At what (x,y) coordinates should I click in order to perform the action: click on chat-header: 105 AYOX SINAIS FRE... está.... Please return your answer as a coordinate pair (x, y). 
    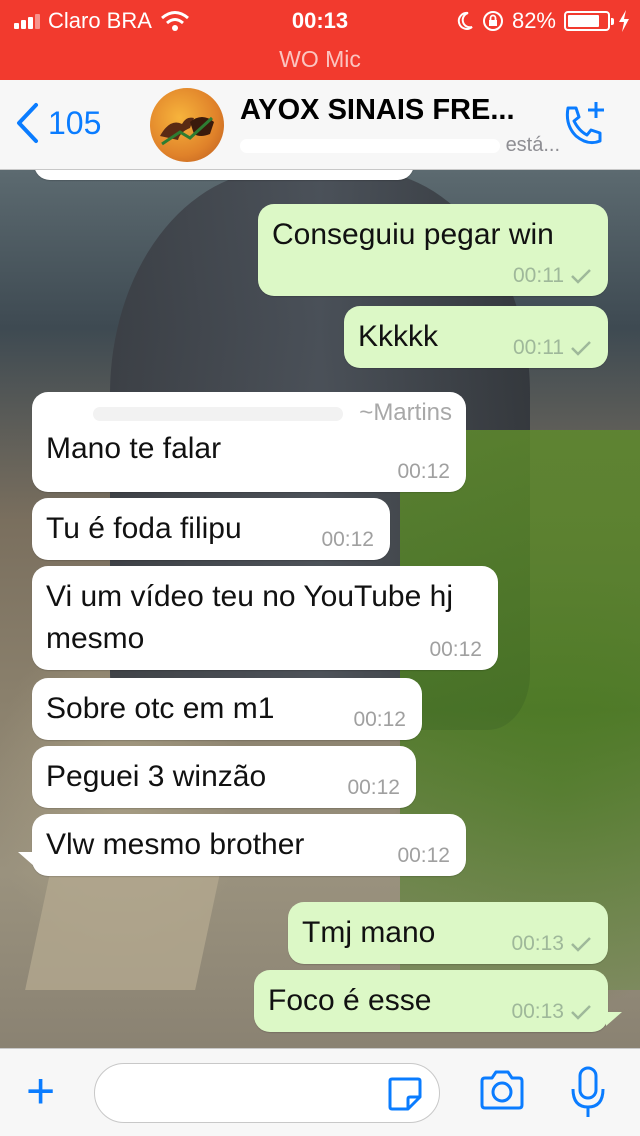
    Looking at the image, I should click on (320, 125).